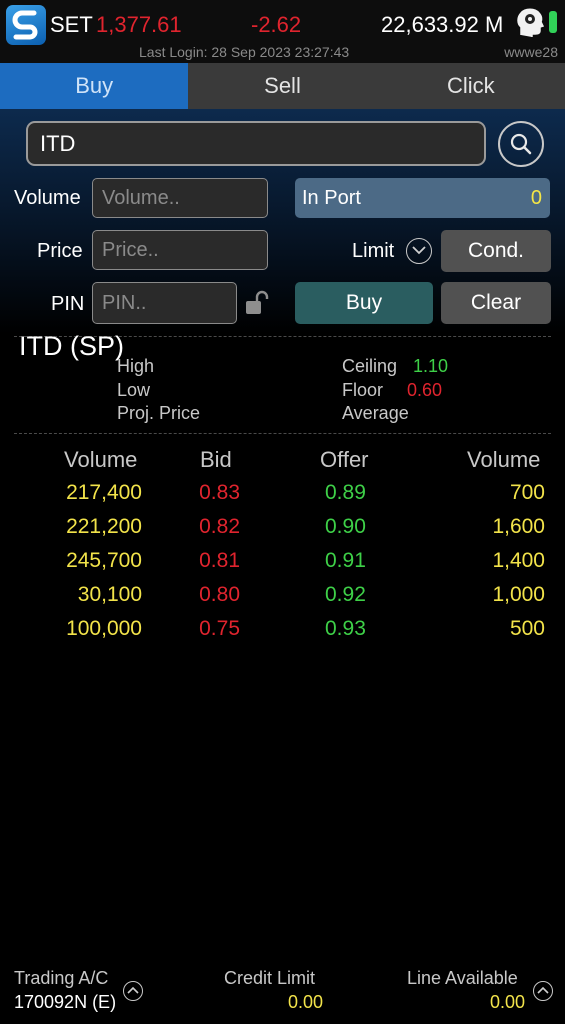  I want to click on streaming-logo-icon, so click(26, 25).